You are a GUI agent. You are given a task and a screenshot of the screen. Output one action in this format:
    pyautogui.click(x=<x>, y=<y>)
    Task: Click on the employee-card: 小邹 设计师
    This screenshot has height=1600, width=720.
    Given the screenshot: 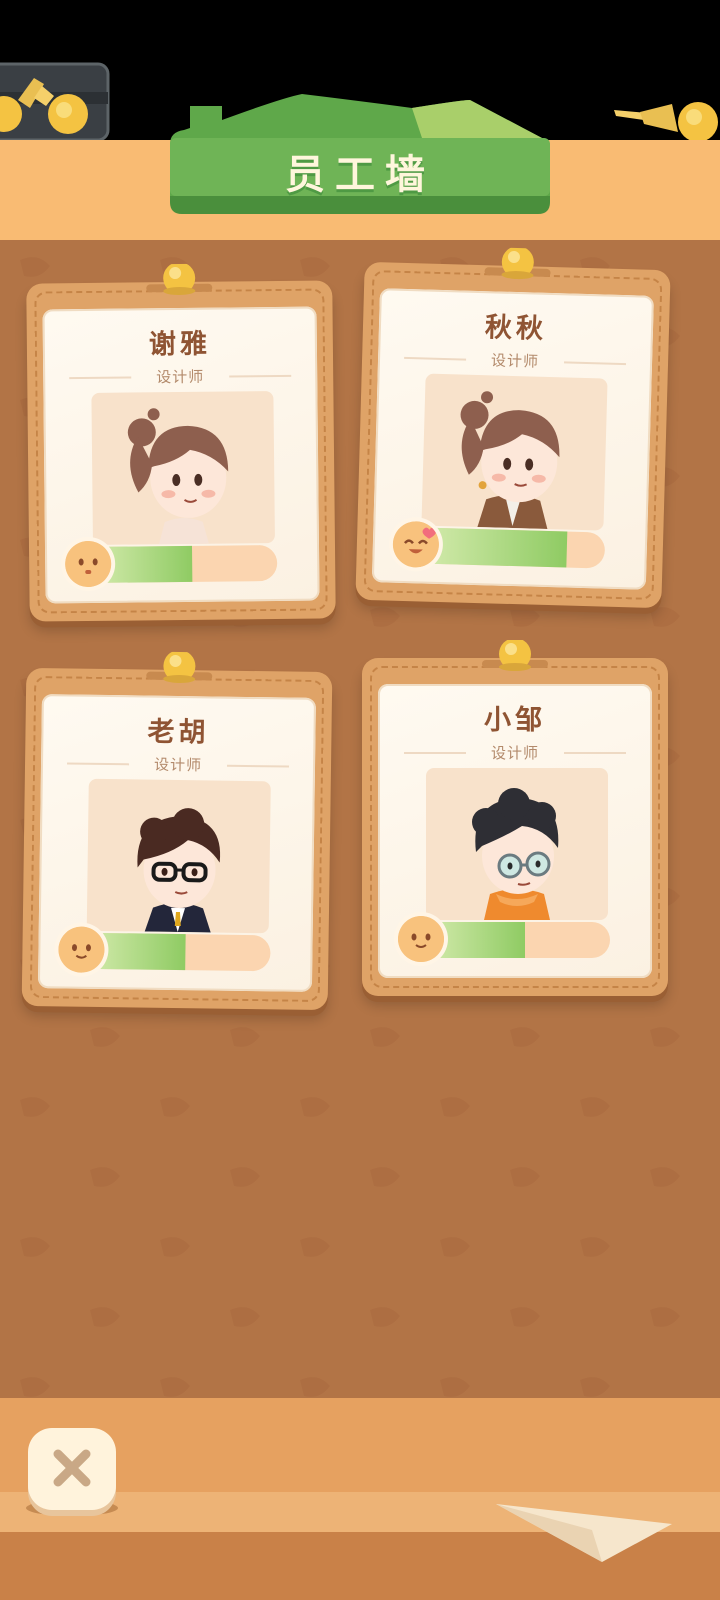 What is the action you would take?
    pyautogui.click(x=515, y=818)
    